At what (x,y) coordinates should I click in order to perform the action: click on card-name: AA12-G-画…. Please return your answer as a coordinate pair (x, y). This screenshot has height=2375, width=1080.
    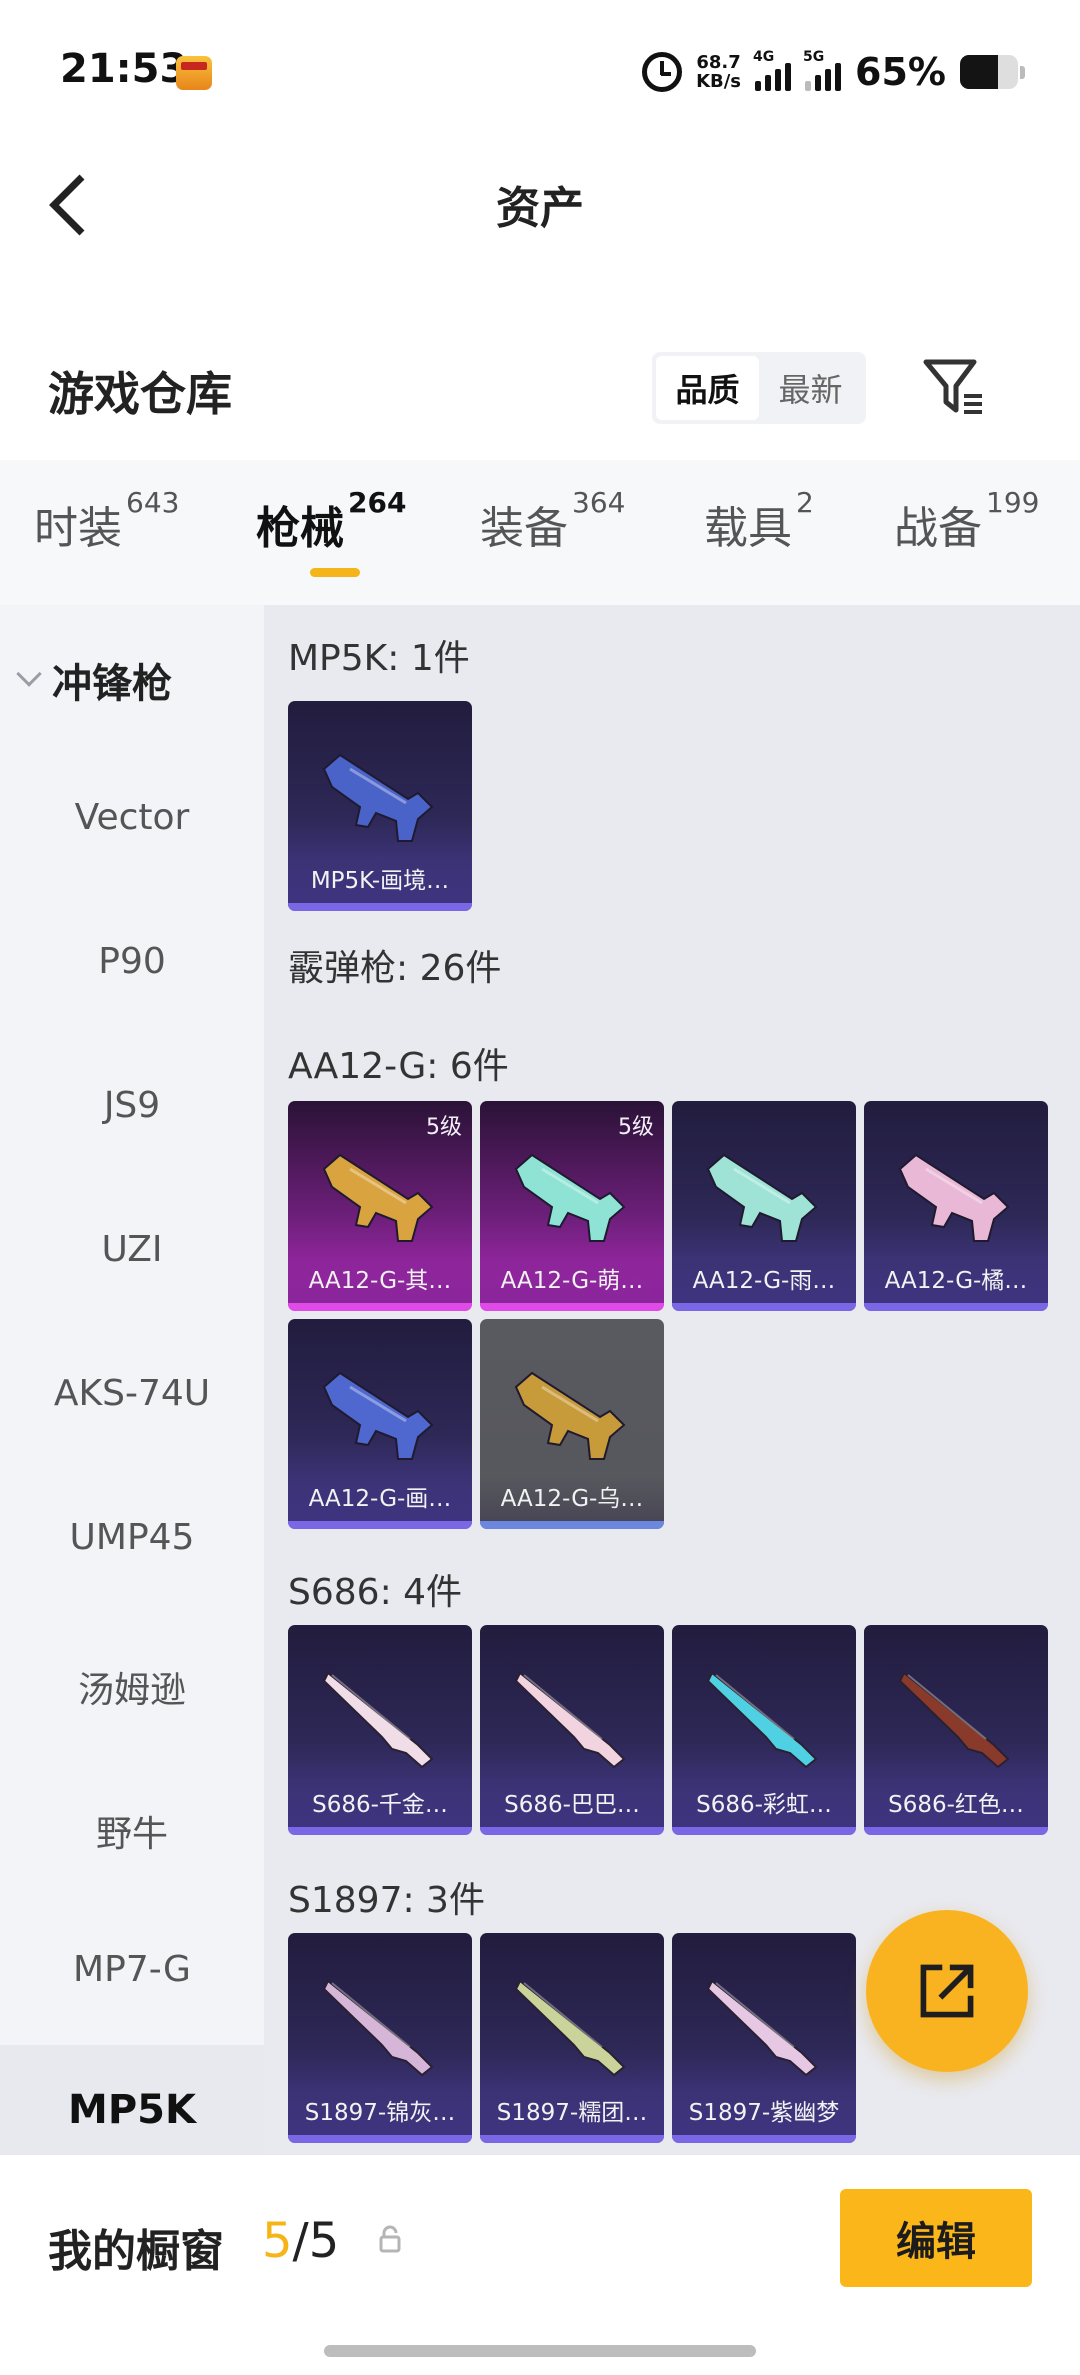
    Looking at the image, I should click on (380, 1499).